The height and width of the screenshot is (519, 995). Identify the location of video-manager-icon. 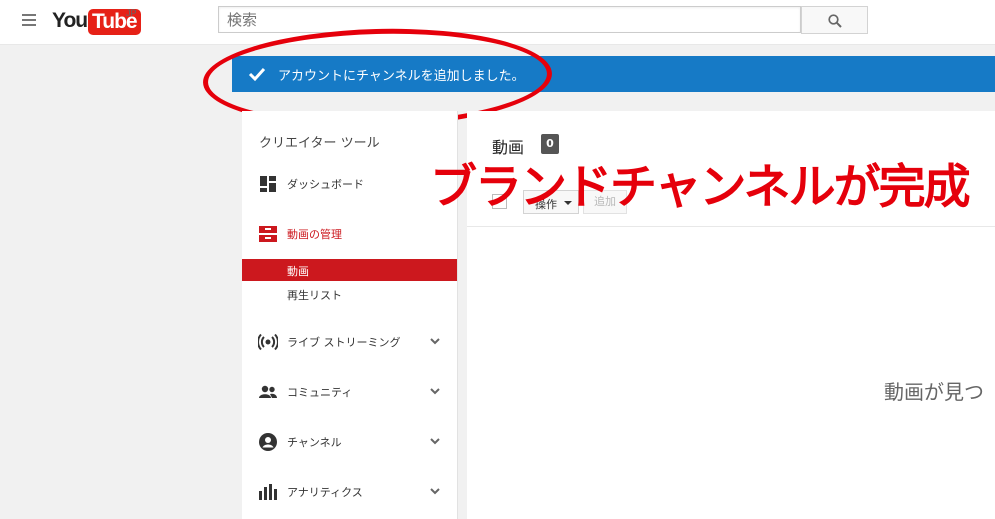
(268, 234).